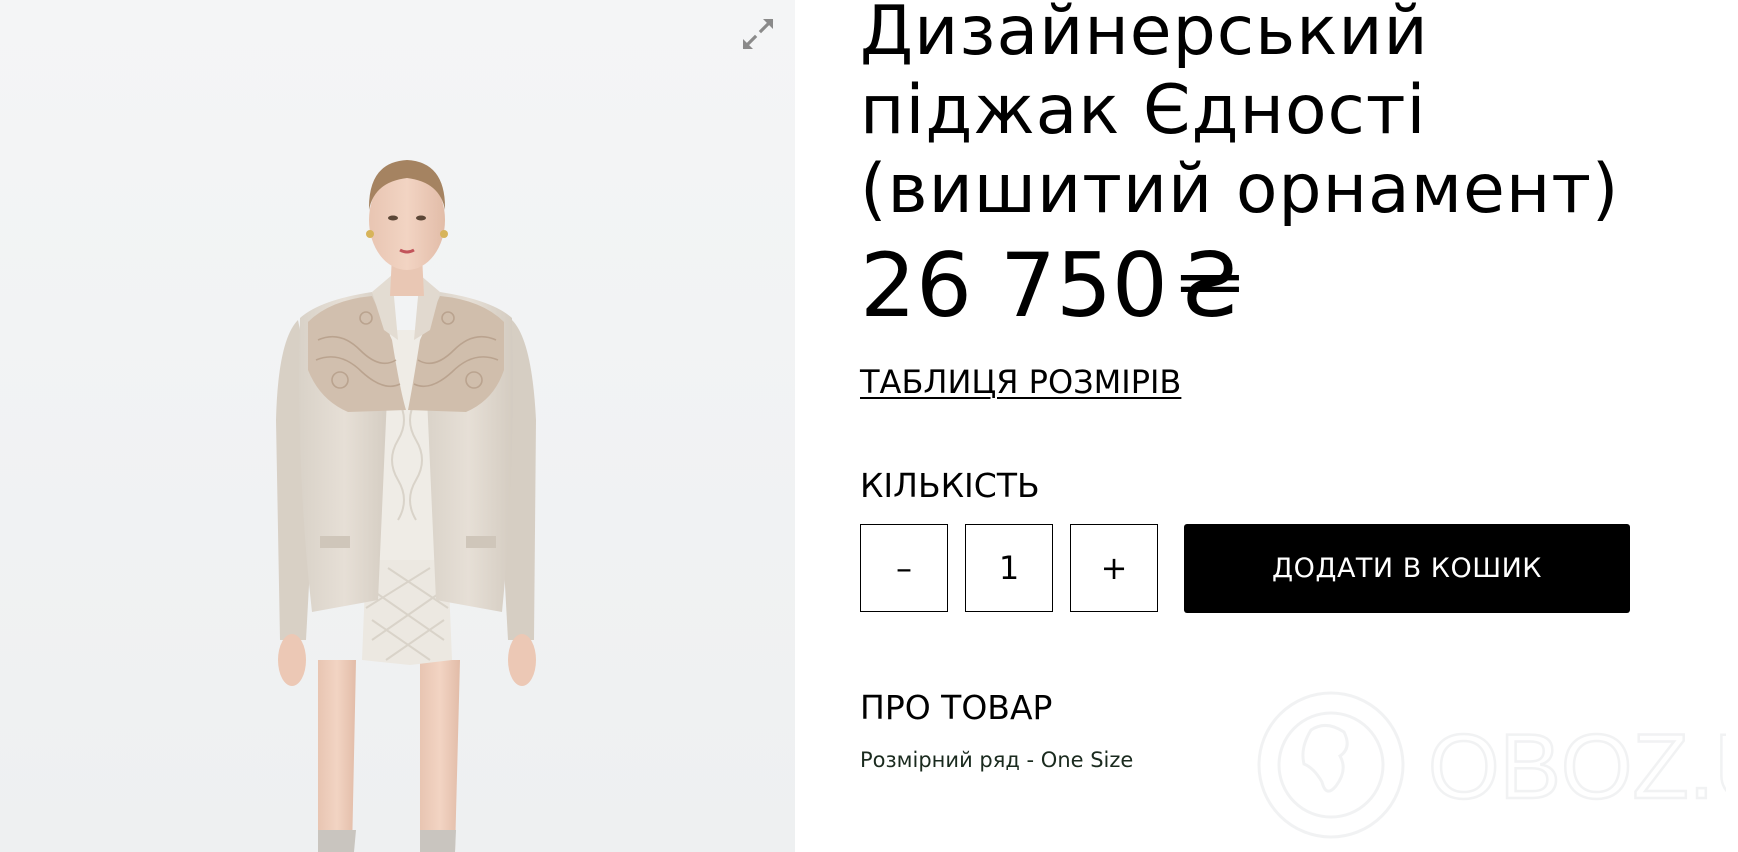  Describe the element at coordinates (1020, 382) in the screenshot. I see `size-table-link: ТАБЛИЦЯ РОЗМІРІВ` at that location.